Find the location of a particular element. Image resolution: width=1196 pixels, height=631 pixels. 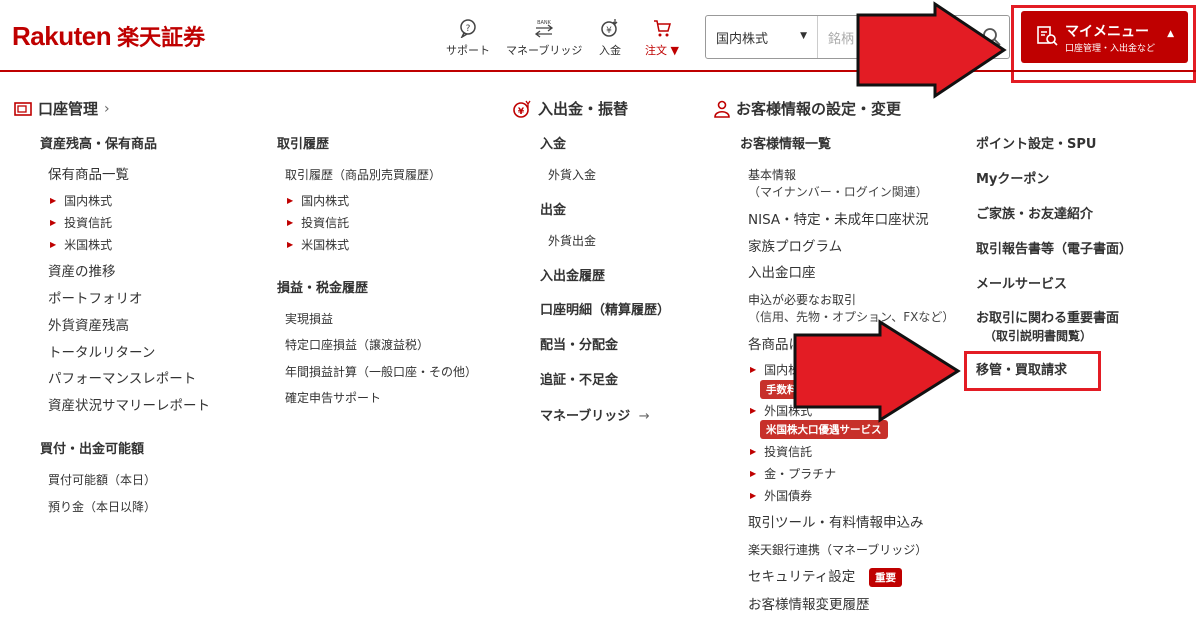

security-settings-link: セキュリティ設定 is located at coordinates (801, 577).